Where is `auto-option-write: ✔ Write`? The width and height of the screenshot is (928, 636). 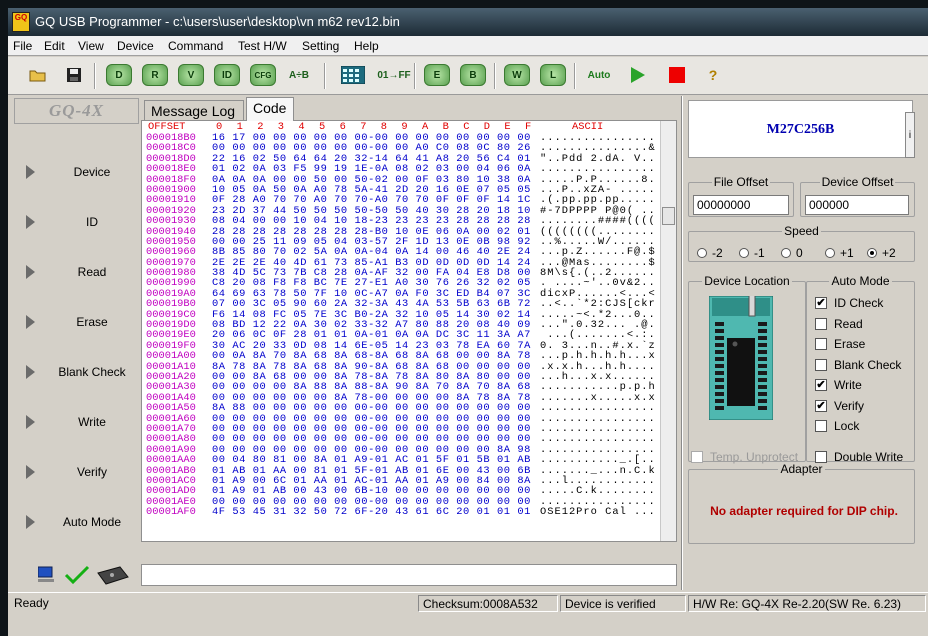 auto-option-write: ✔ Write is located at coordinates (838, 385).